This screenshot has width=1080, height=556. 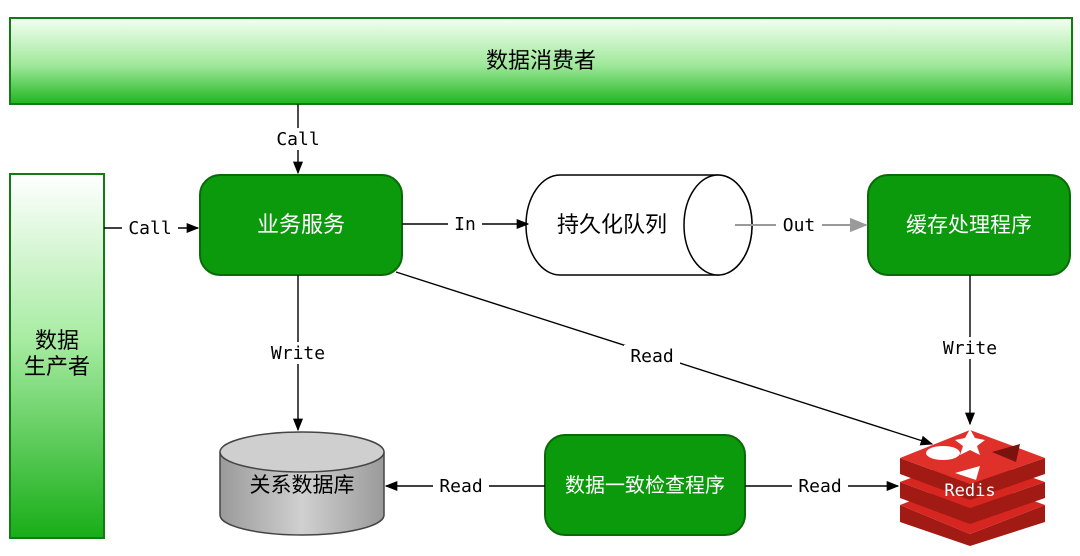 I want to click on database-label: 关系数据库, so click(x=302, y=485).